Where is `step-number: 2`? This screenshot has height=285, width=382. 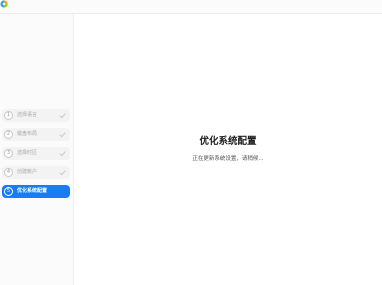
step-number: 2 is located at coordinates (8, 134).